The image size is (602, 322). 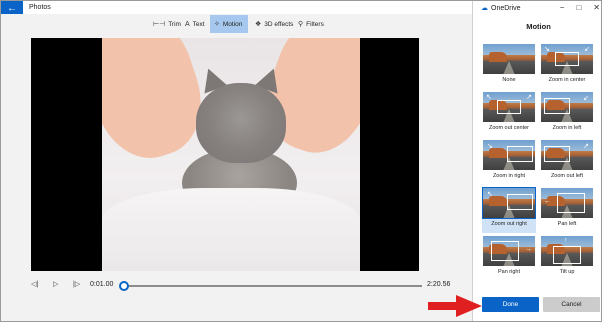 What do you see at coordinates (509, 107) in the screenshot?
I see `option-thumbnail: ↖ ↗` at bounding box center [509, 107].